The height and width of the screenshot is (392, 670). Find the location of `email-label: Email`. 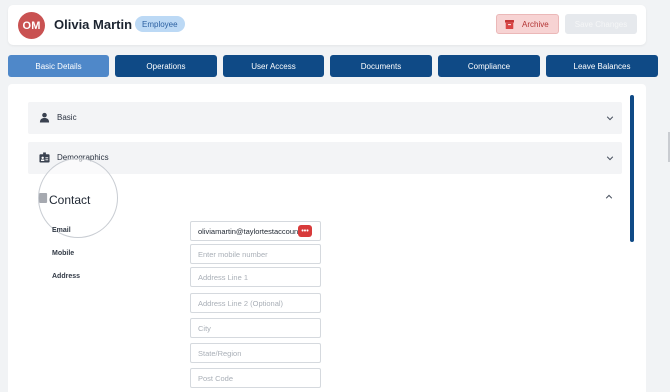

email-label: Email is located at coordinates (61, 230).